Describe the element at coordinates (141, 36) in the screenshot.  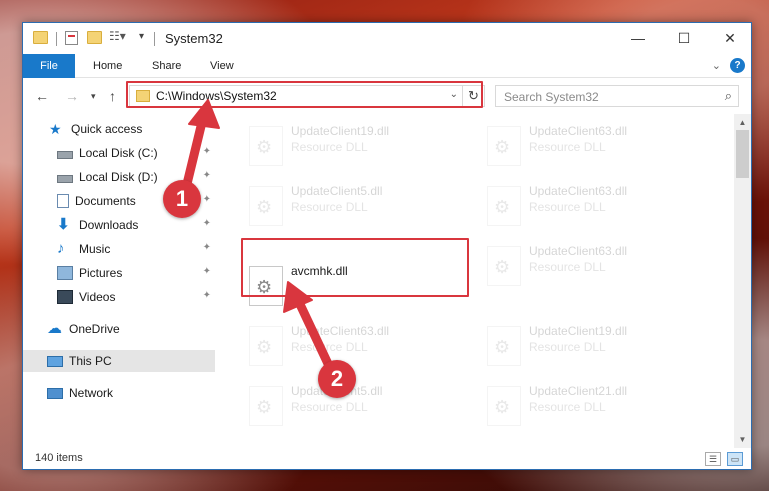
I see `chevron-down-icon: ▾` at that location.